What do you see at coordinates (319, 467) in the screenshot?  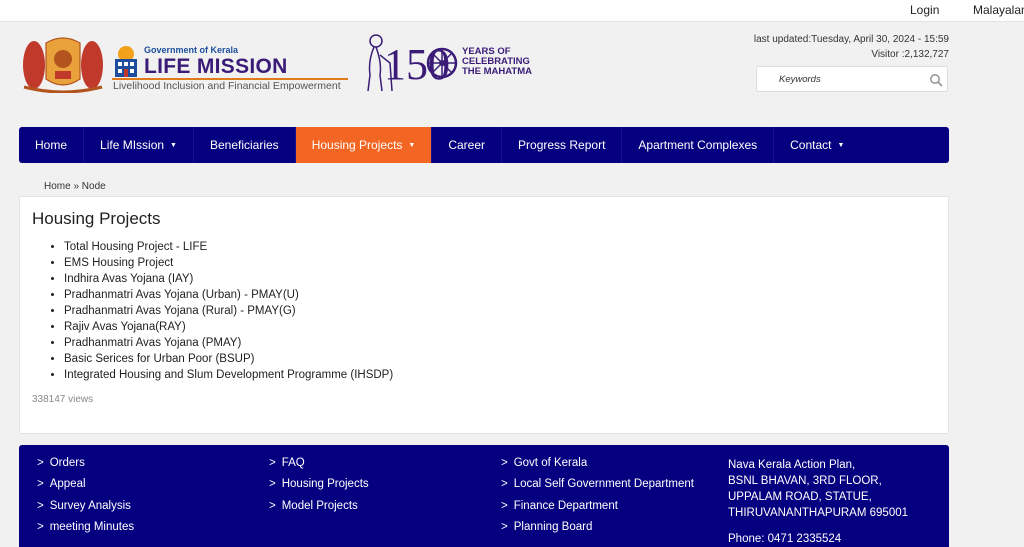 I see `footer-link-faq: > FAQ` at bounding box center [319, 467].